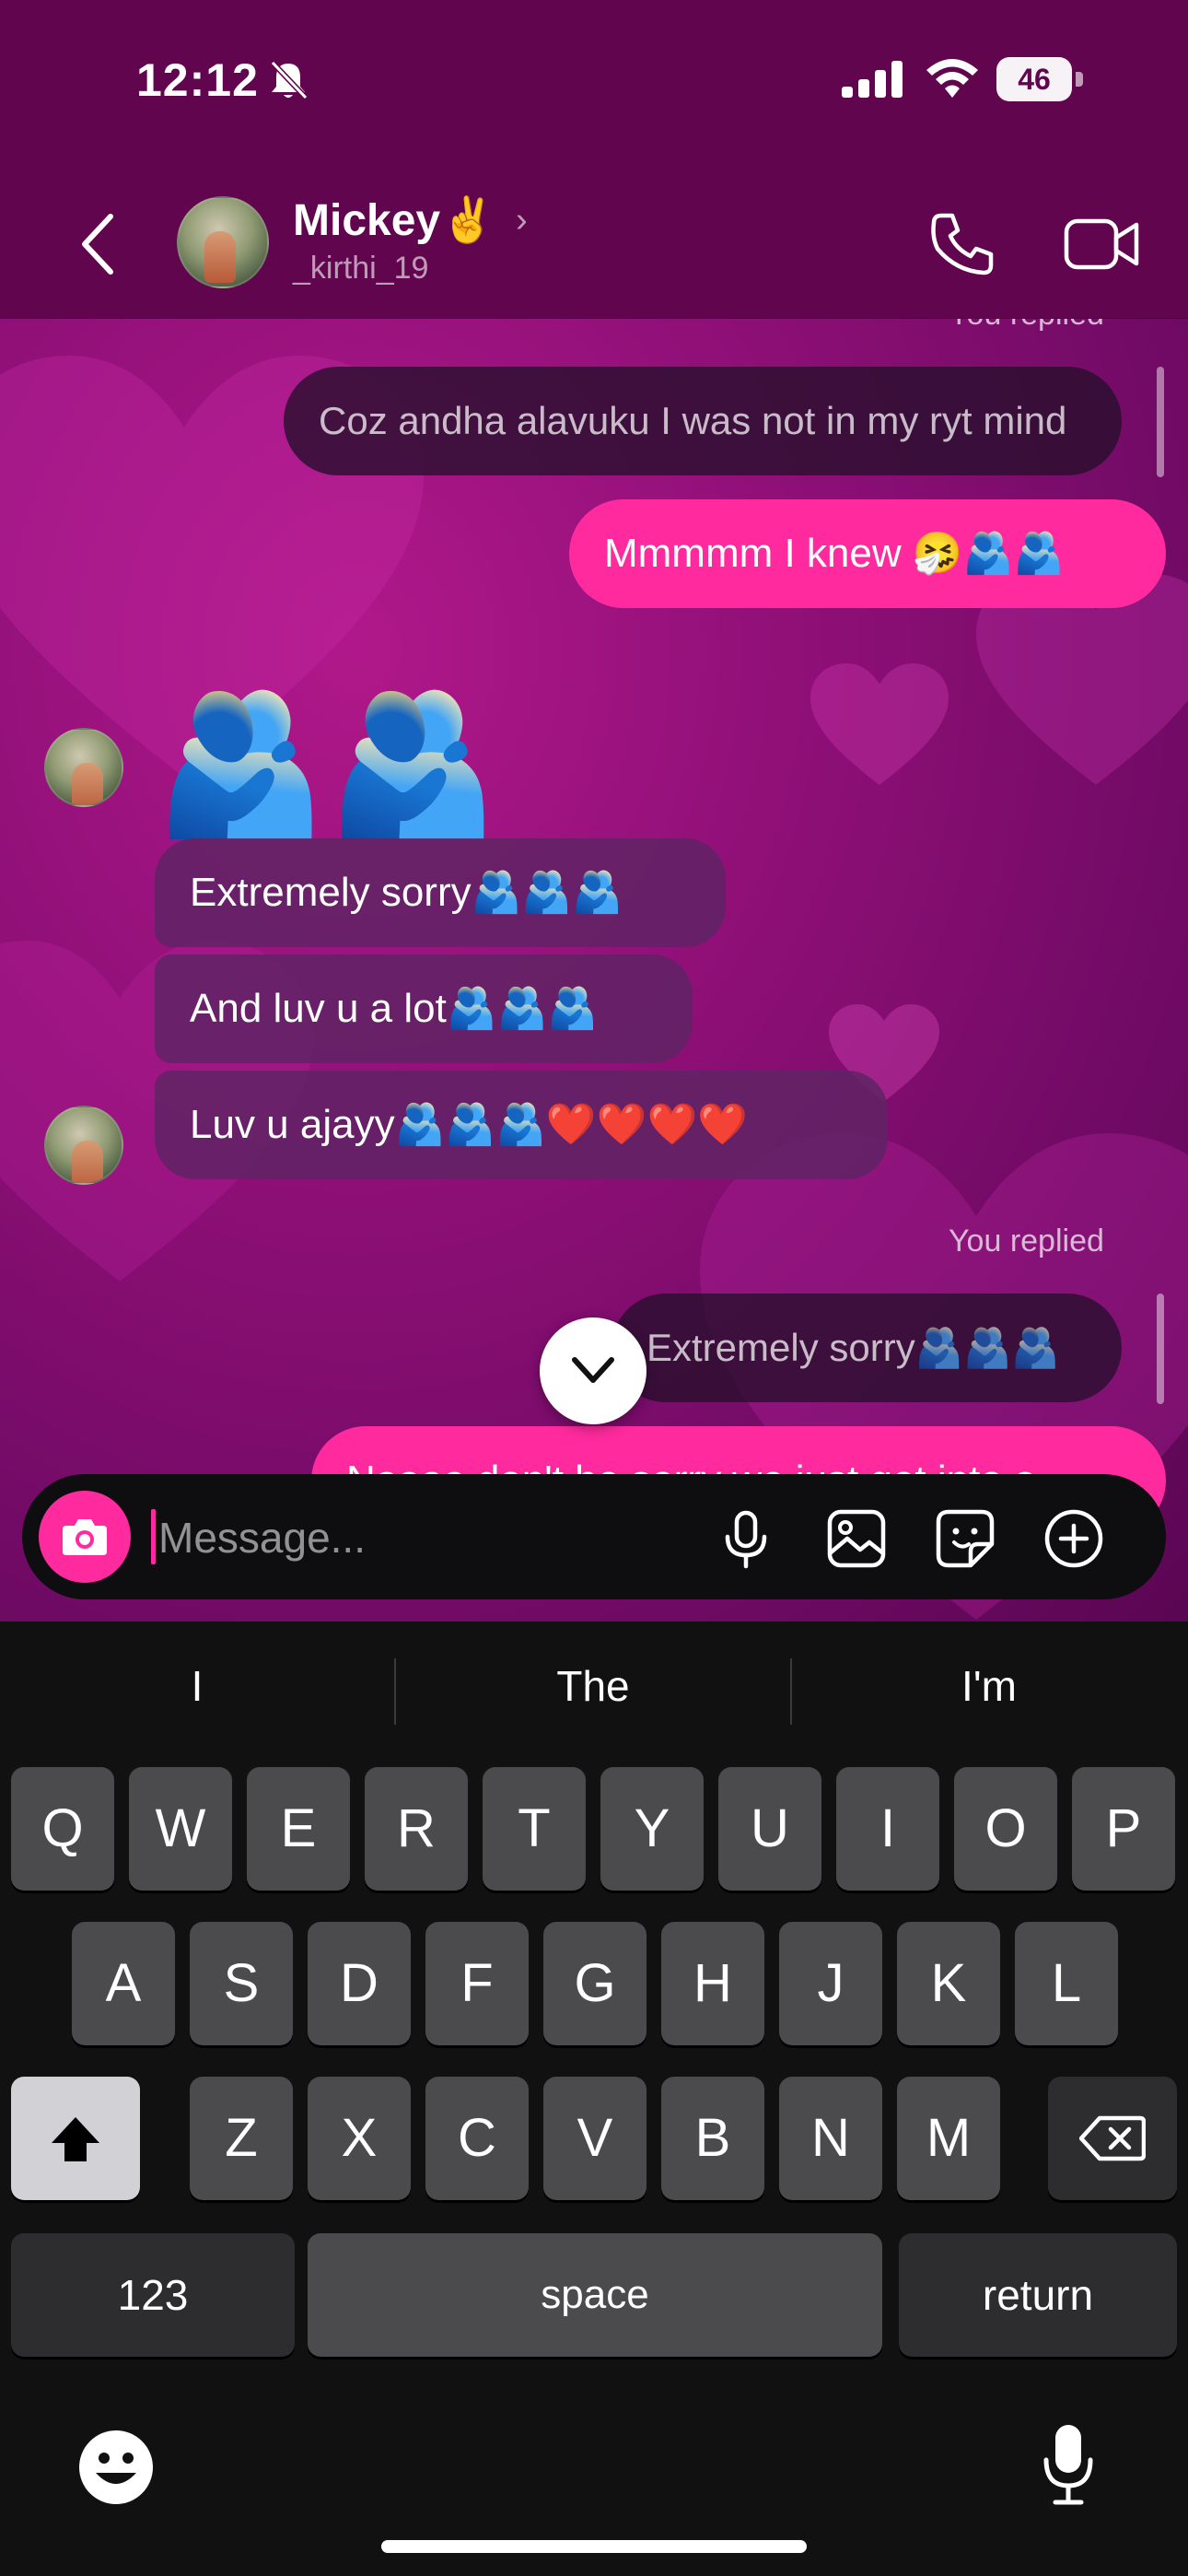  Describe the element at coordinates (594, 2546) in the screenshot. I see `home-indicator` at that location.